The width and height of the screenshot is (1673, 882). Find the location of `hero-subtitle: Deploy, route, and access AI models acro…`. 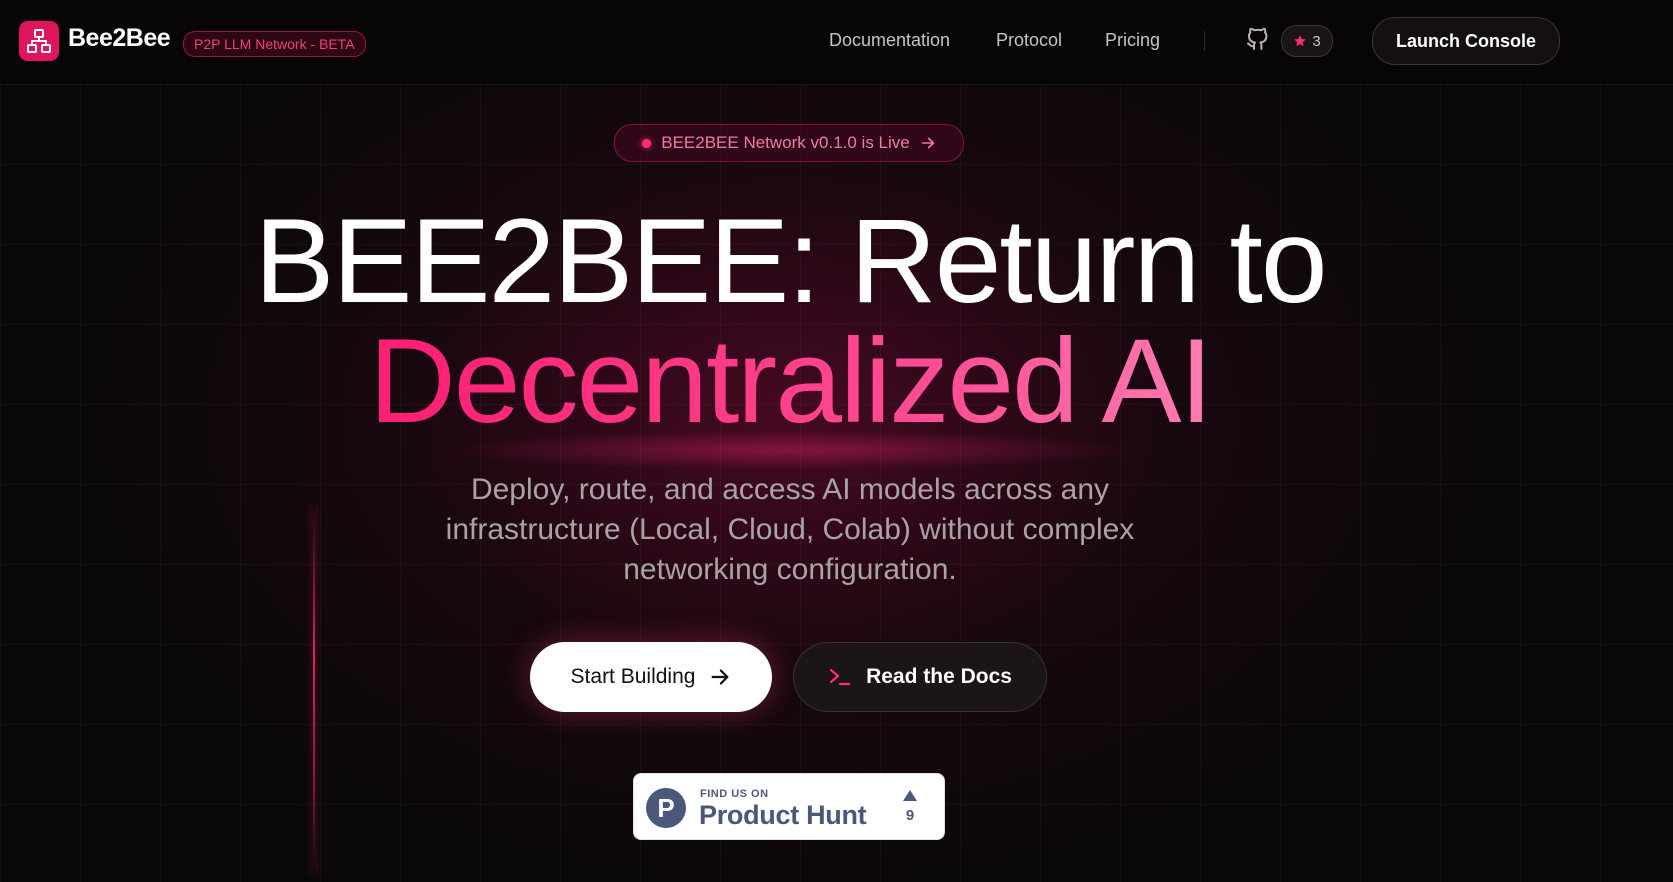

hero-subtitle: Deploy, route, and access AI models acro… is located at coordinates (790, 529).